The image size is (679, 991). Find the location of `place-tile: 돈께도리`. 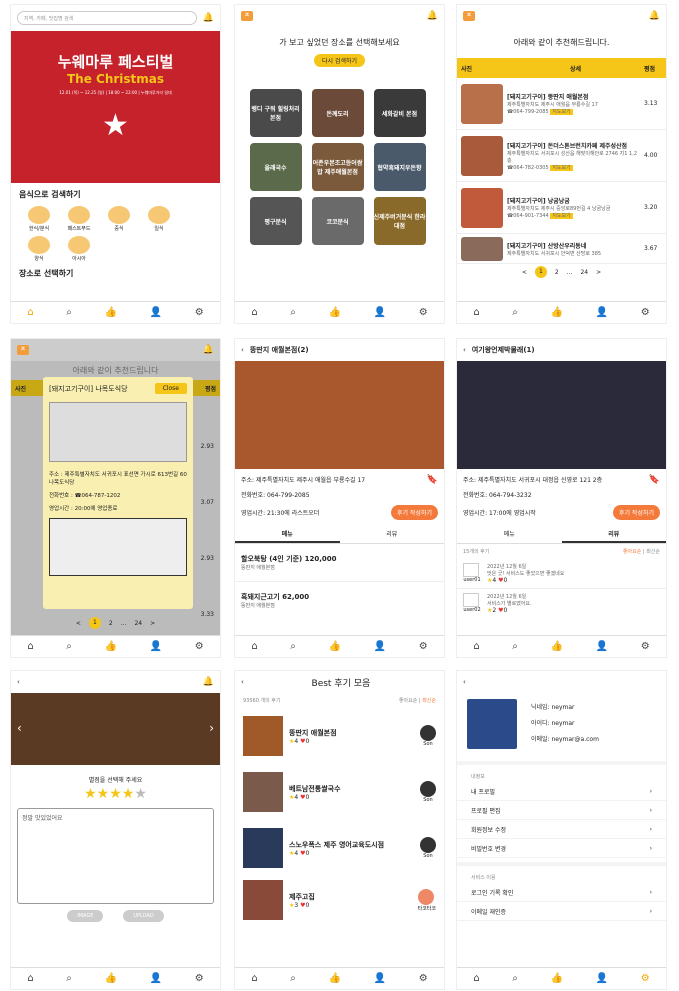

place-tile: 돈께도리 is located at coordinates (337, 113).